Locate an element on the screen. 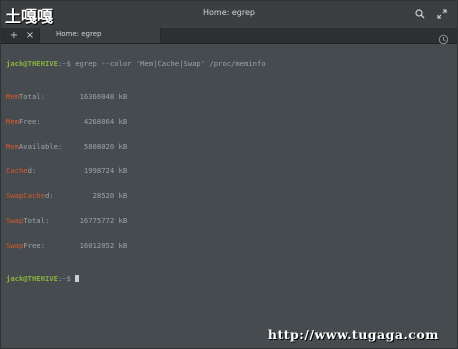  row-value: 1998724 kB is located at coordinates (105, 171).